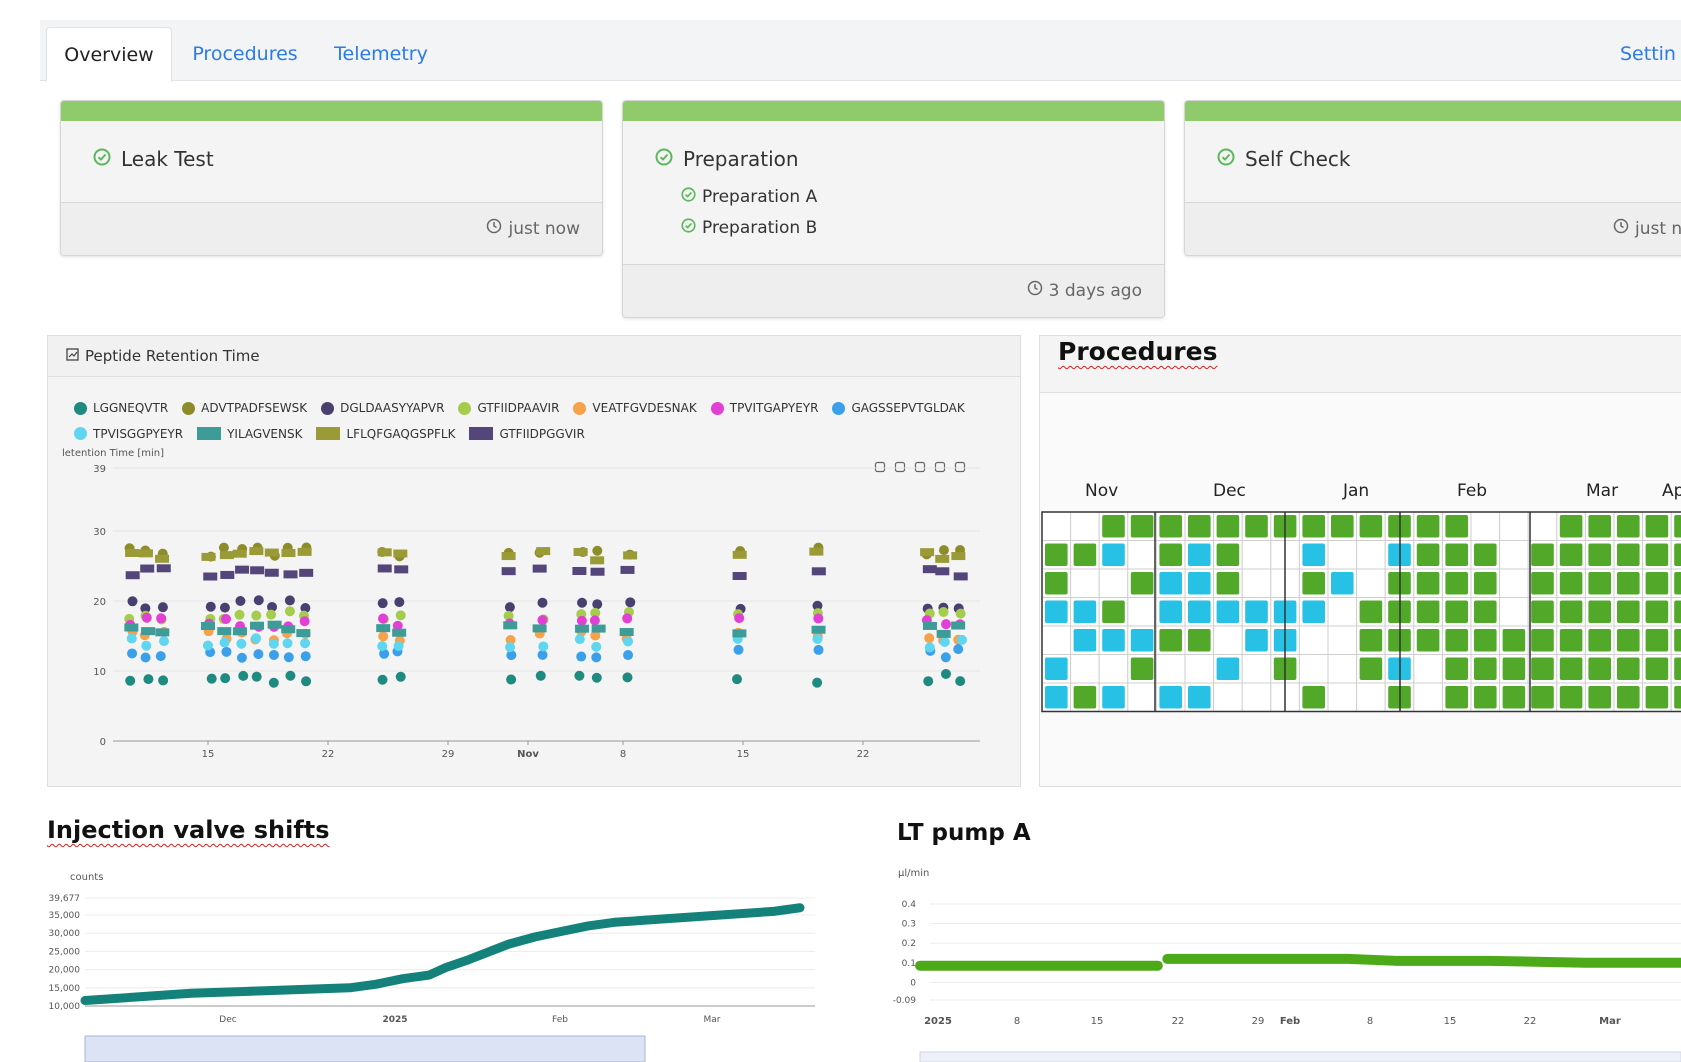  Describe the element at coordinates (908, 408) in the screenshot. I see `legend-label: GAGSSEPVTGLDAK` at that location.